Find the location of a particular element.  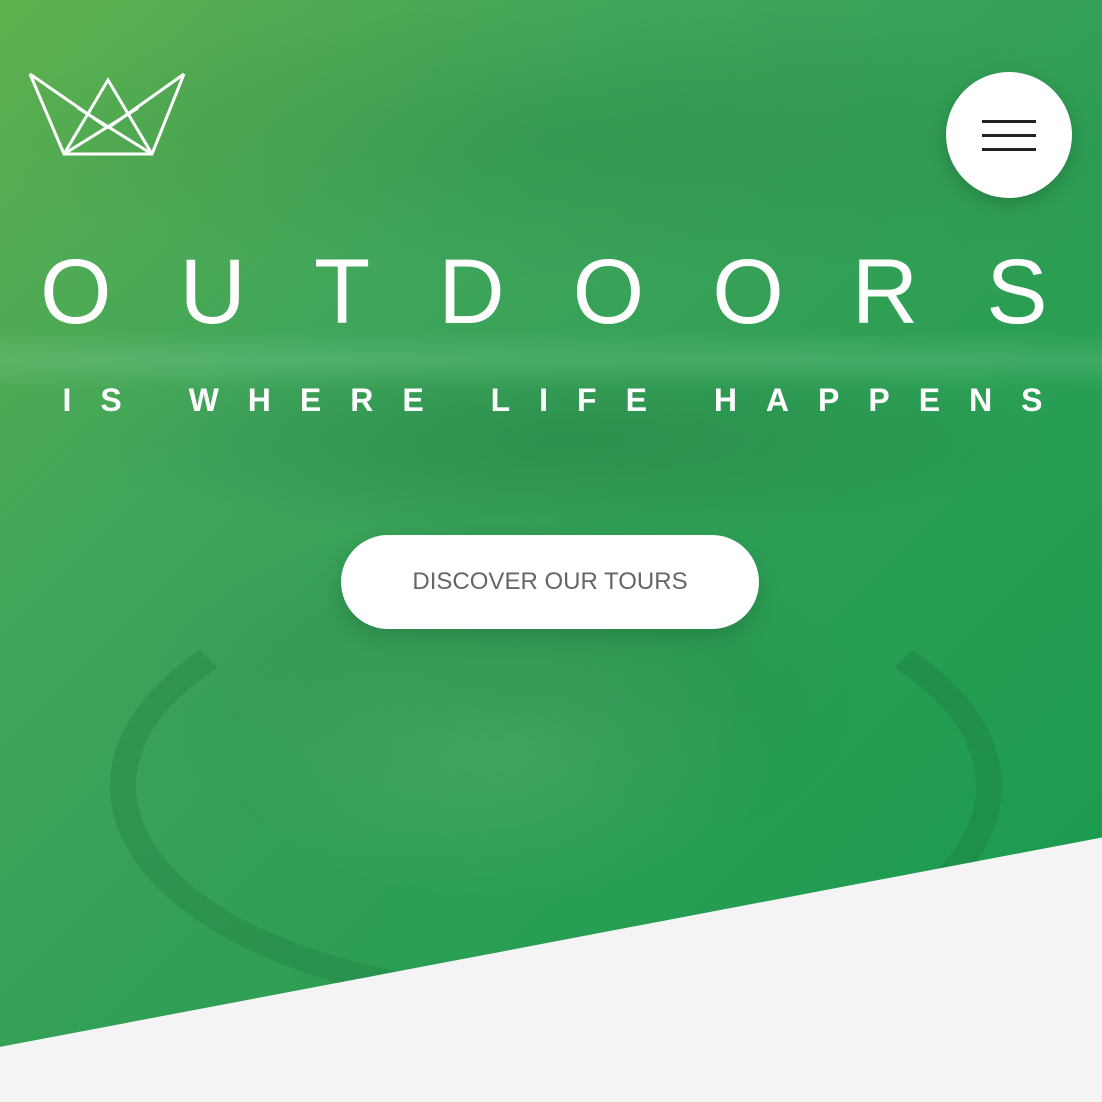

menu-button is located at coordinates (1009, 135).